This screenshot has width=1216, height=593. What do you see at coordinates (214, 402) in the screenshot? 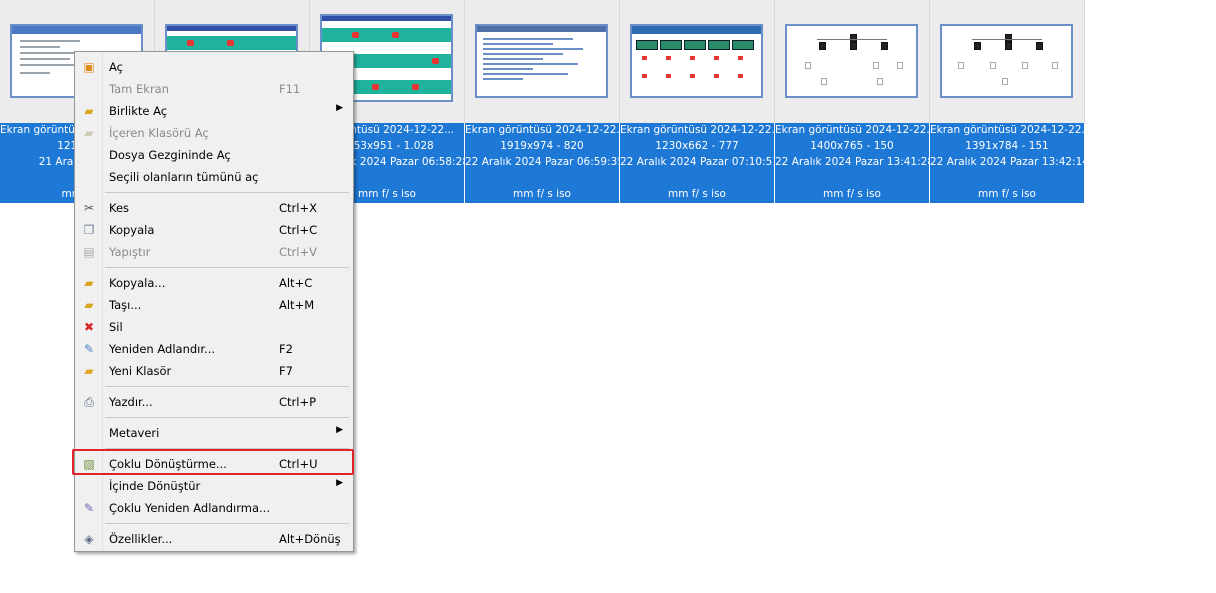
I see `menu-item-print: ⎙ Yazdır... Ctrl+P` at bounding box center [214, 402].